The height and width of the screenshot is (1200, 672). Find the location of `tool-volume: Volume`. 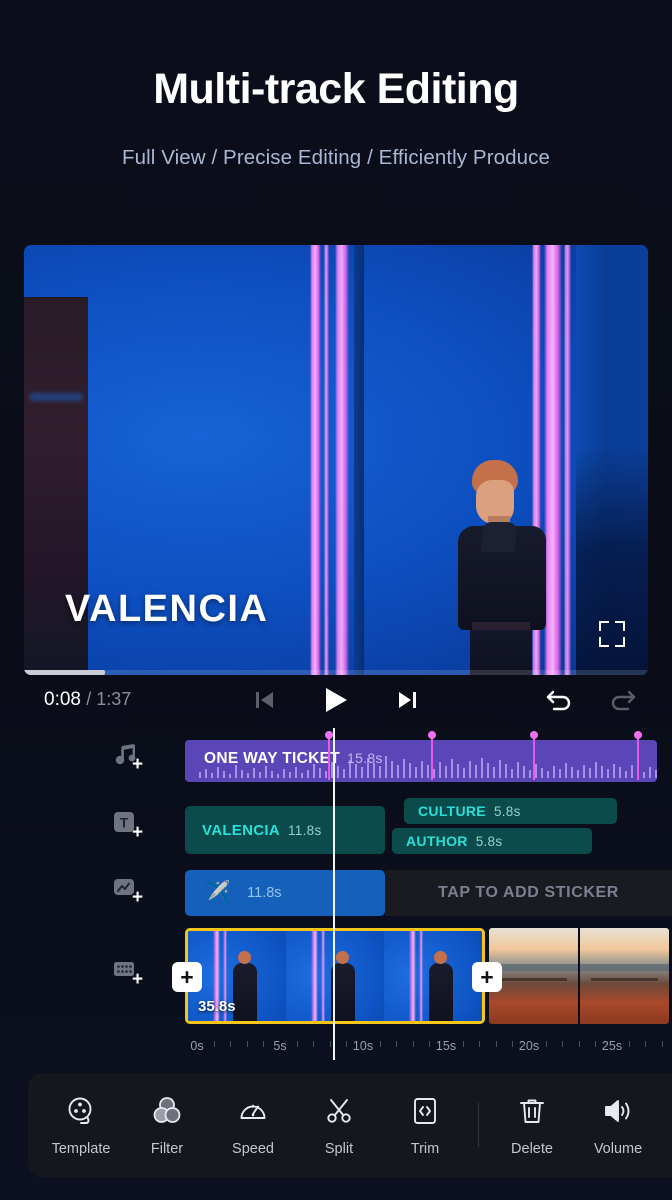

tool-volume: Volume is located at coordinates (618, 1125).